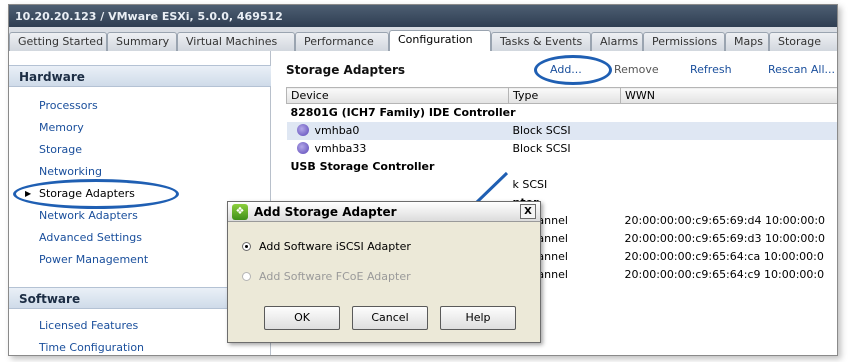 Image resolution: width=848 pixels, height=362 pixels. I want to click on nav-processors: Processors, so click(68, 105).